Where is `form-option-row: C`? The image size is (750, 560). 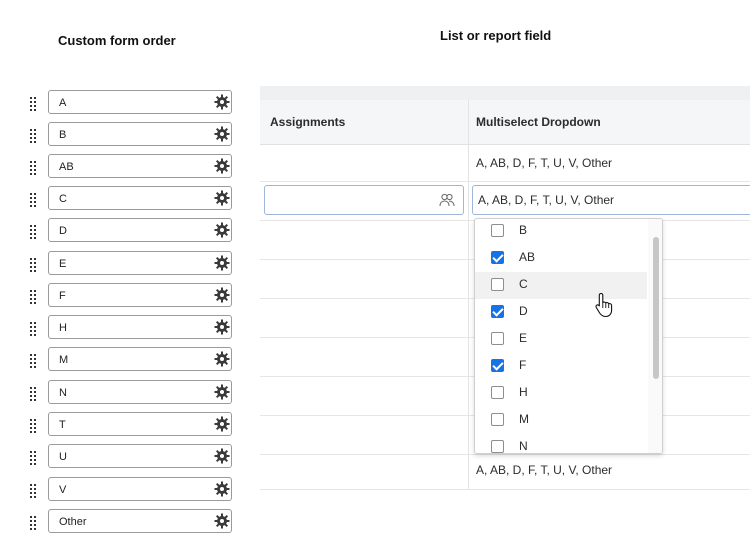 form-option-row: C is located at coordinates (135, 200).